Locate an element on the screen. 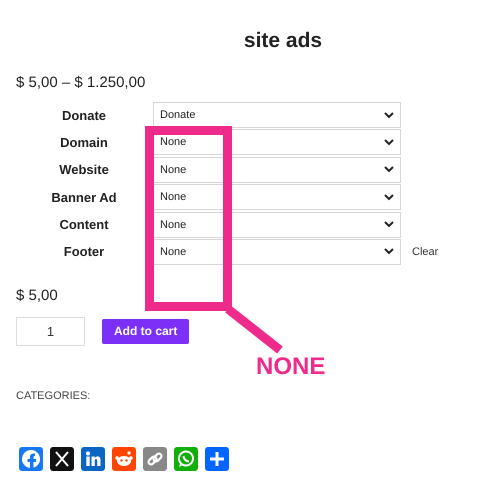 Image resolution: width=500 pixels, height=500 pixels. variation-label: Footer is located at coordinates (84, 252).